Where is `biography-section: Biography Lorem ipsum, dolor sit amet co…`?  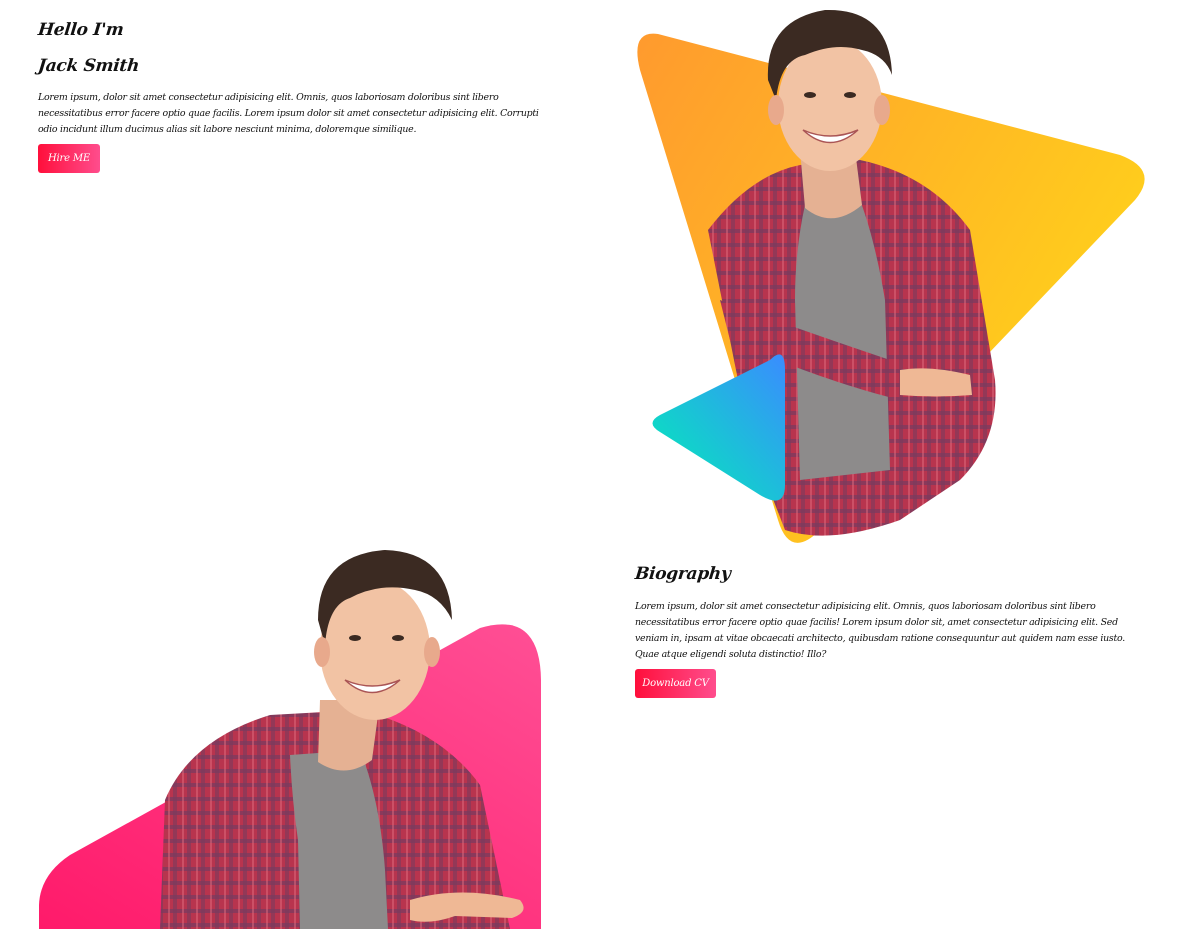 biography-section: Biography Lorem ipsum, dolor sit amet co… is located at coordinates (884, 629).